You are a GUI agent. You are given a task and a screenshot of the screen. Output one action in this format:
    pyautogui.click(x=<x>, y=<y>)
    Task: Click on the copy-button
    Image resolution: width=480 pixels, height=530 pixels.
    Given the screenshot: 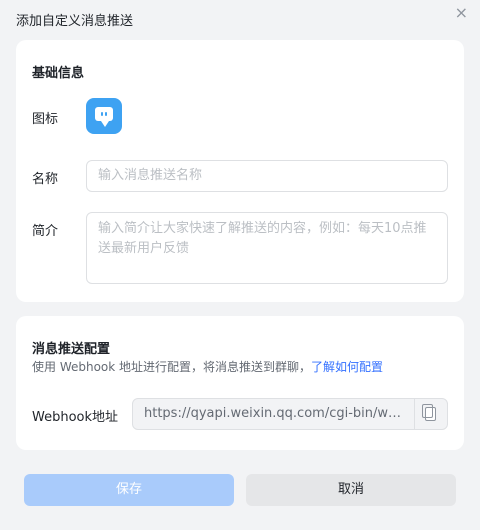 What is the action you would take?
    pyautogui.click(x=430, y=414)
    